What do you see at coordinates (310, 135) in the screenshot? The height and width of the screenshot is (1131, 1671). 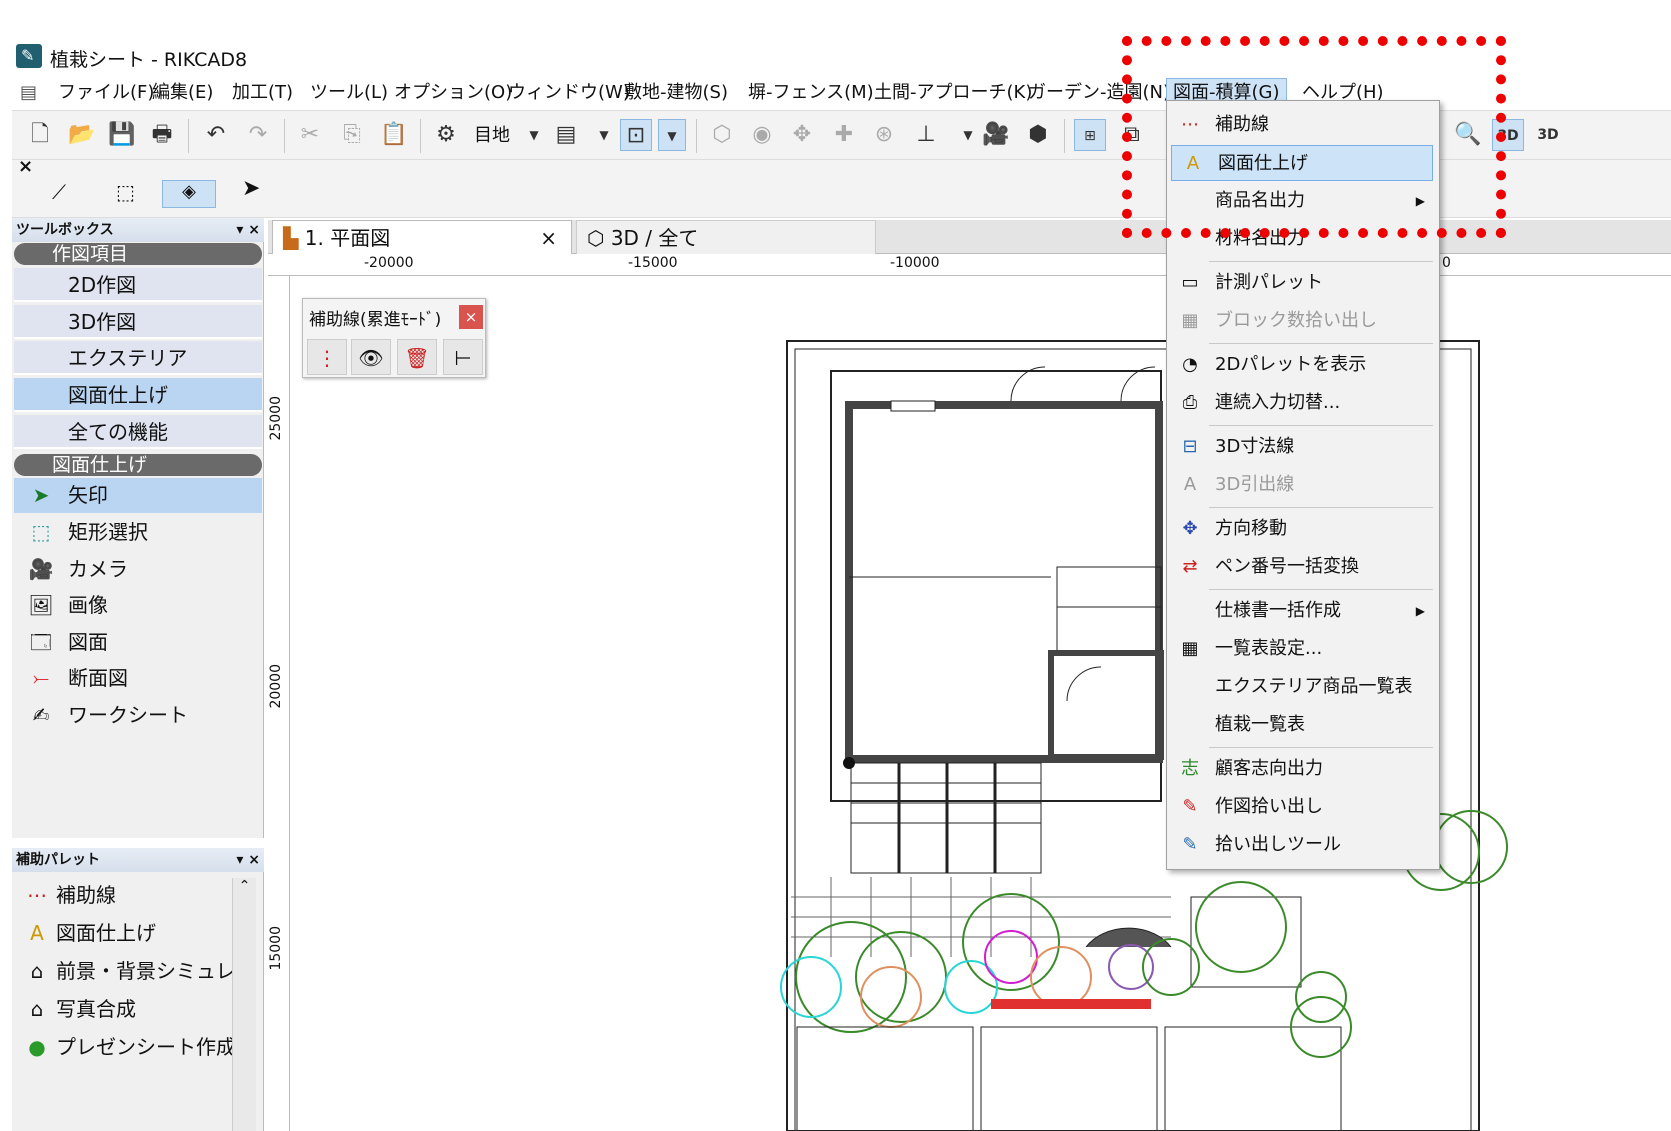 I see `cut-icon: ✂` at bounding box center [310, 135].